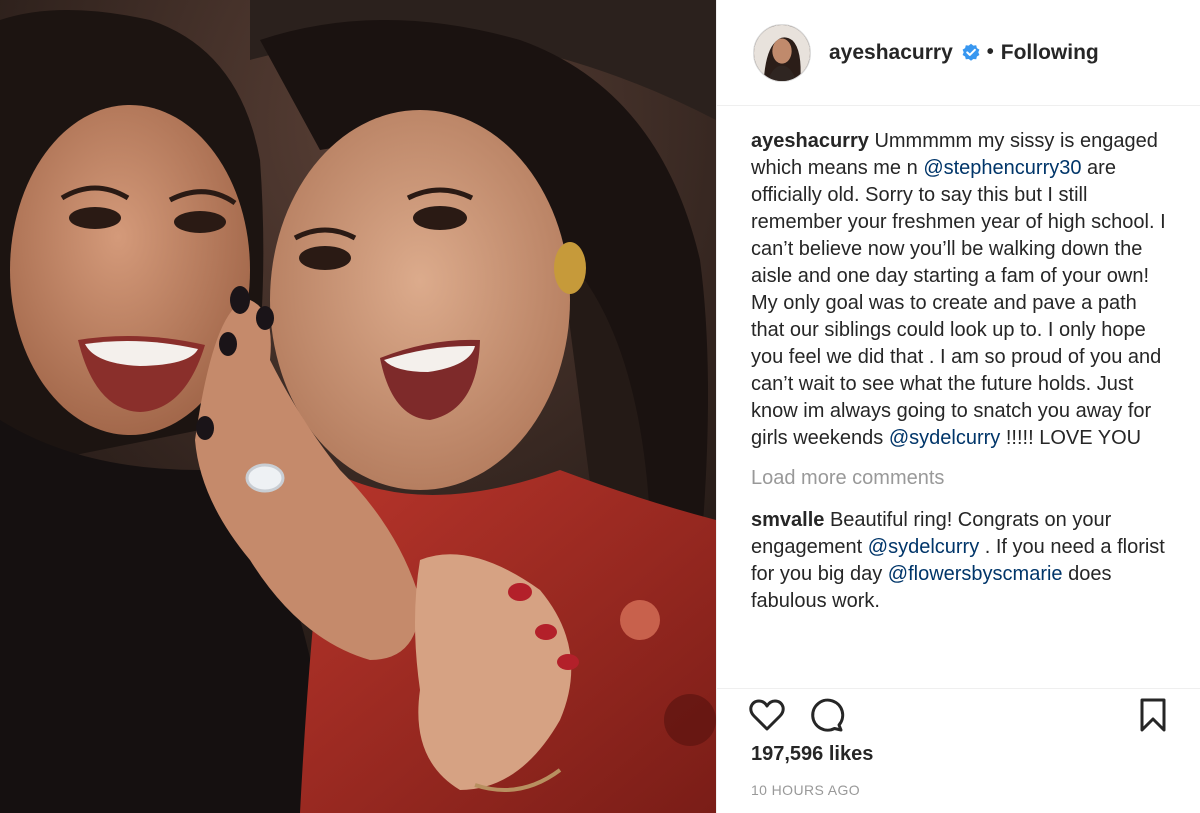  I want to click on post-timestamp: 10 HOURS AGO, so click(806, 790).